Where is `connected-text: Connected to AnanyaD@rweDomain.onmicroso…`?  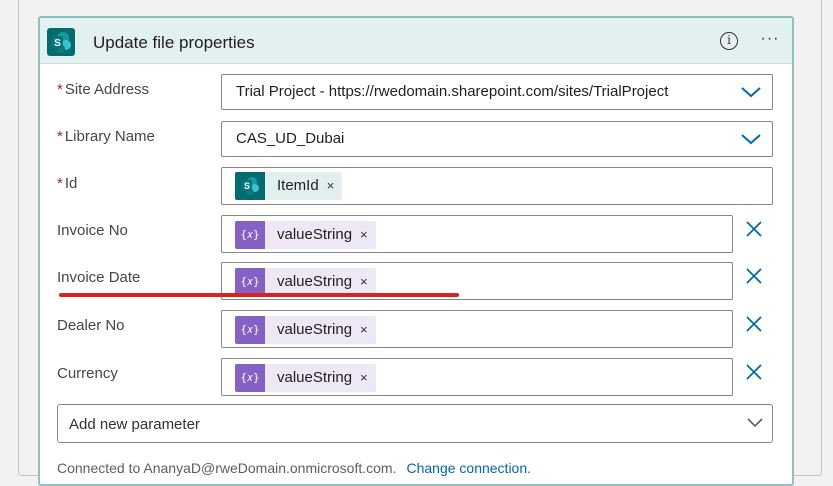 connected-text: Connected to AnanyaD@rweDomain.onmicroso… is located at coordinates (227, 468).